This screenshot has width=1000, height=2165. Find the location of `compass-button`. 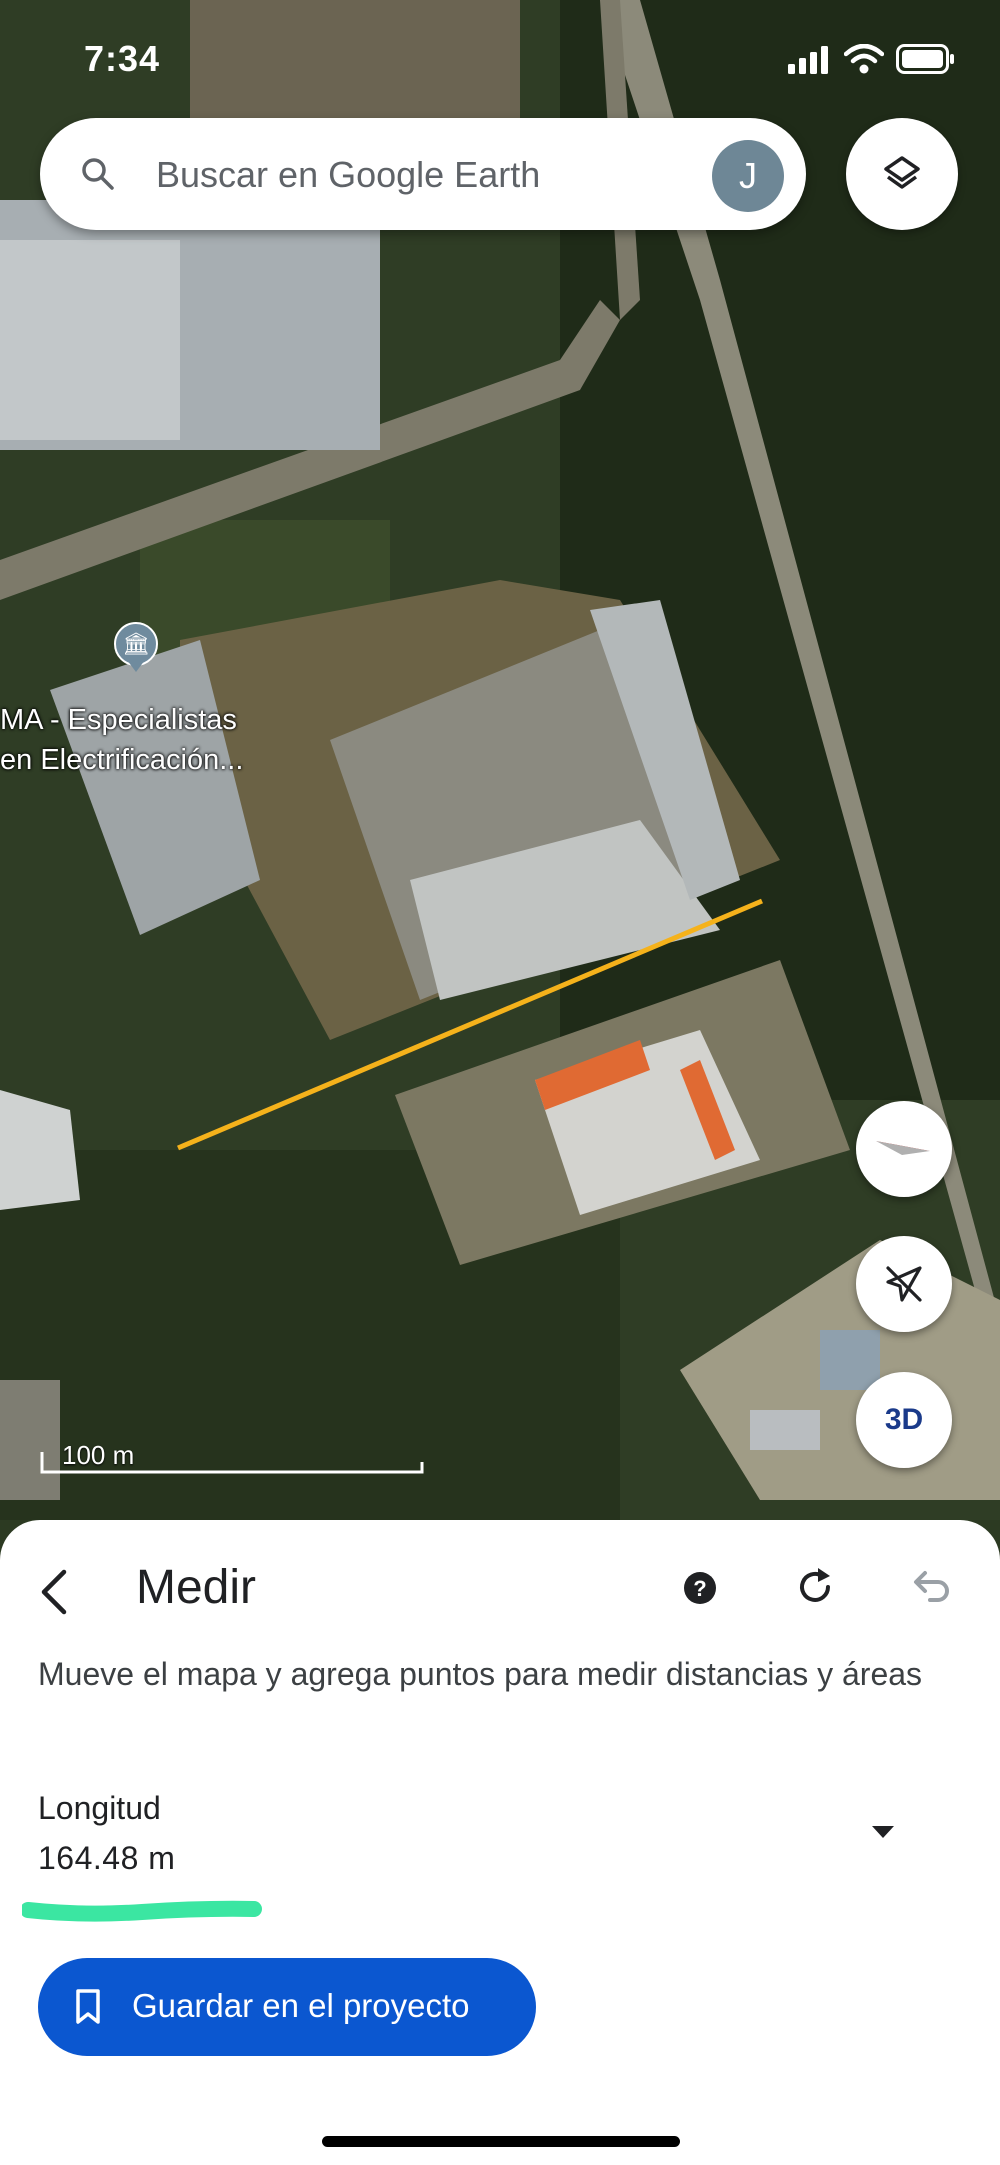

compass-button is located at coordinates (904, 1149).